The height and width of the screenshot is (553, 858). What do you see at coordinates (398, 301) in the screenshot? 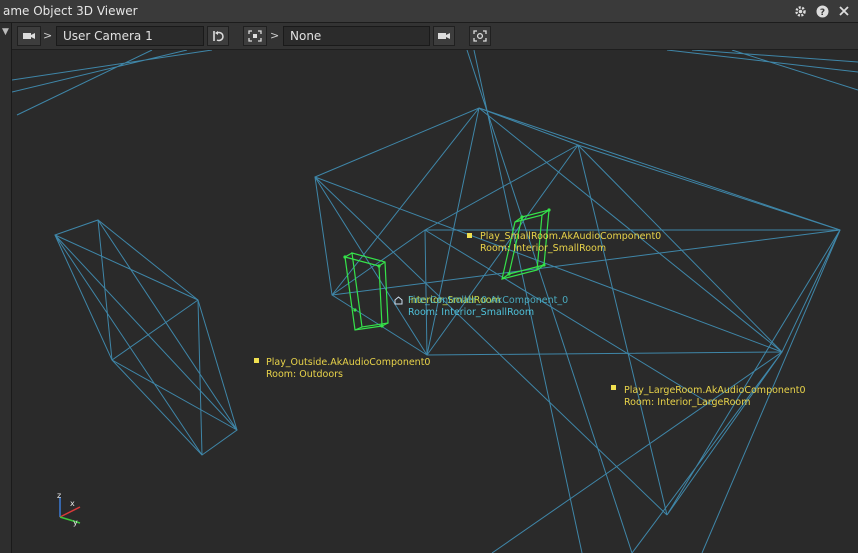
I see `listener-icon` at bounding box center [398, 301].